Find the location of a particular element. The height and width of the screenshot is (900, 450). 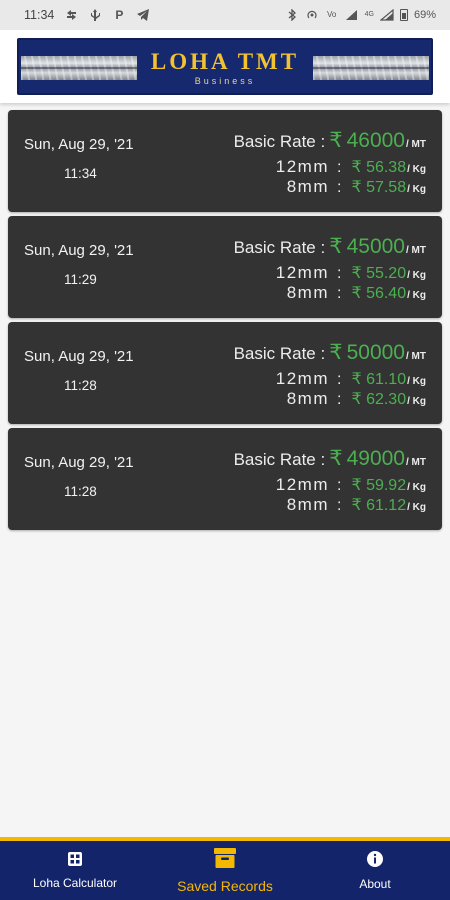

telegram-icon is located at coordinates (143, 15).